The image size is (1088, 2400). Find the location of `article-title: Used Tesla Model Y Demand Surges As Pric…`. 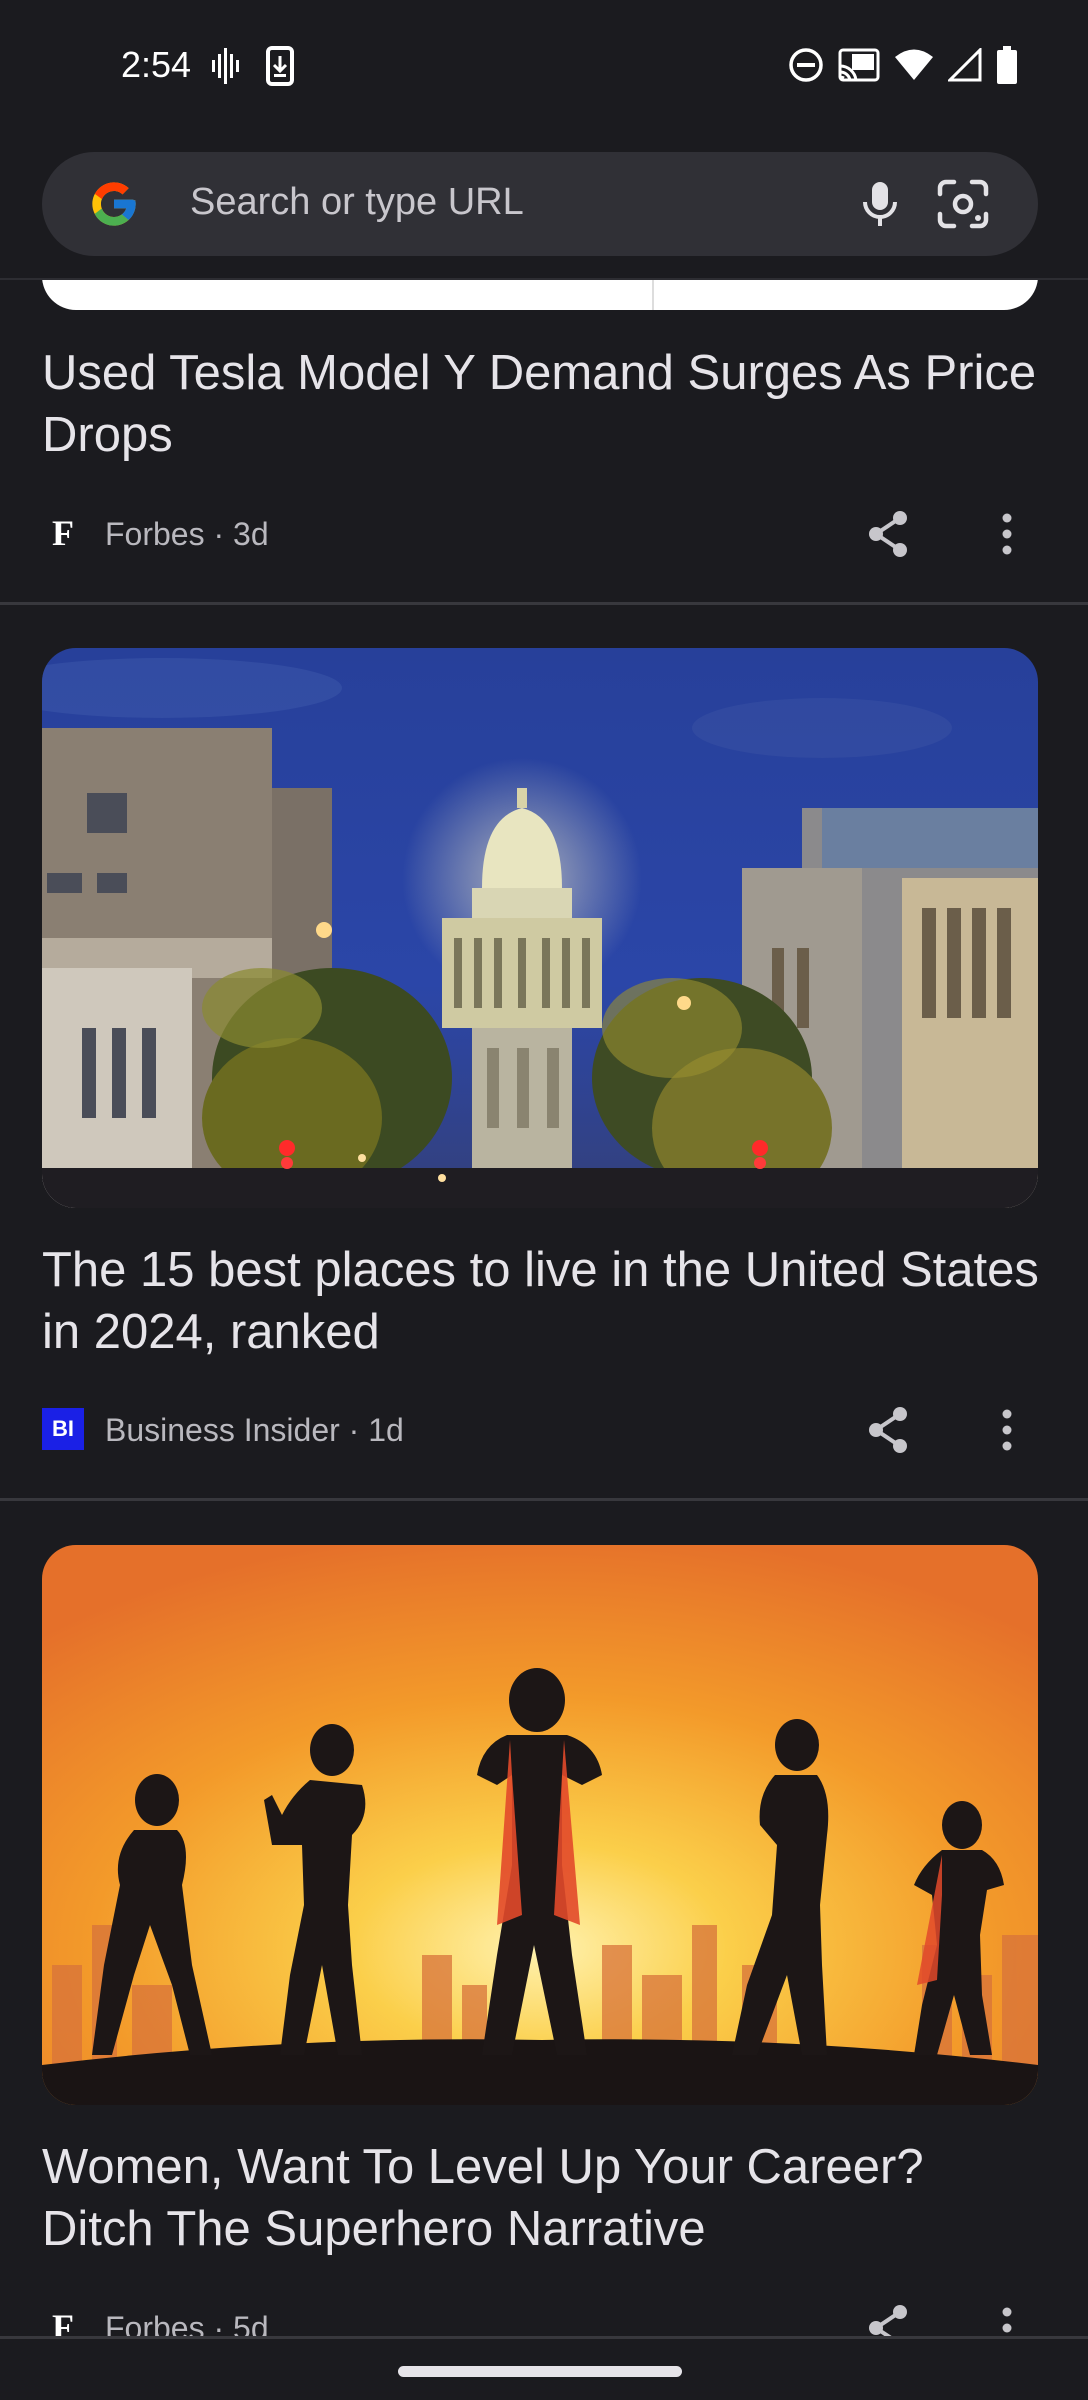

article-title: Used Tesla Model Y Demand Surges As Pric… is located at coordinates (542, 404).